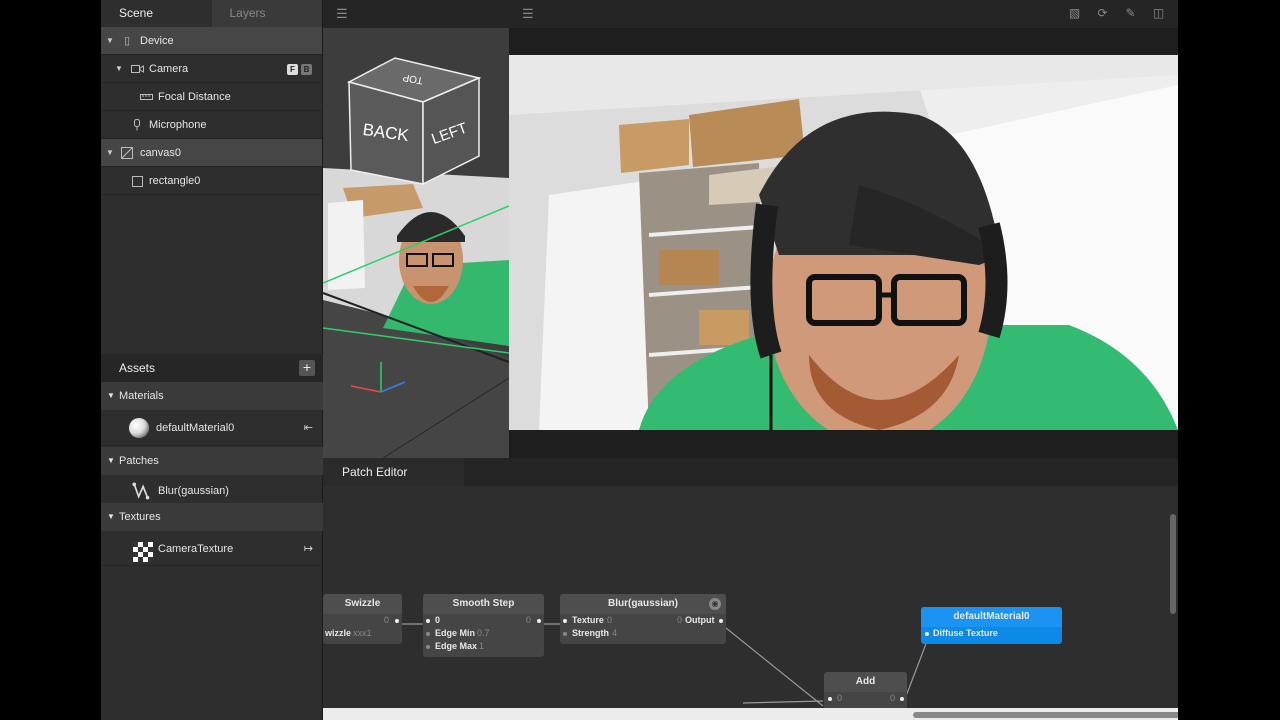  What do you see at coordinates (212, 396) in the screenshot?
I see `asset-section-materials: ▼ Materials` at bounding box center [212, 396].